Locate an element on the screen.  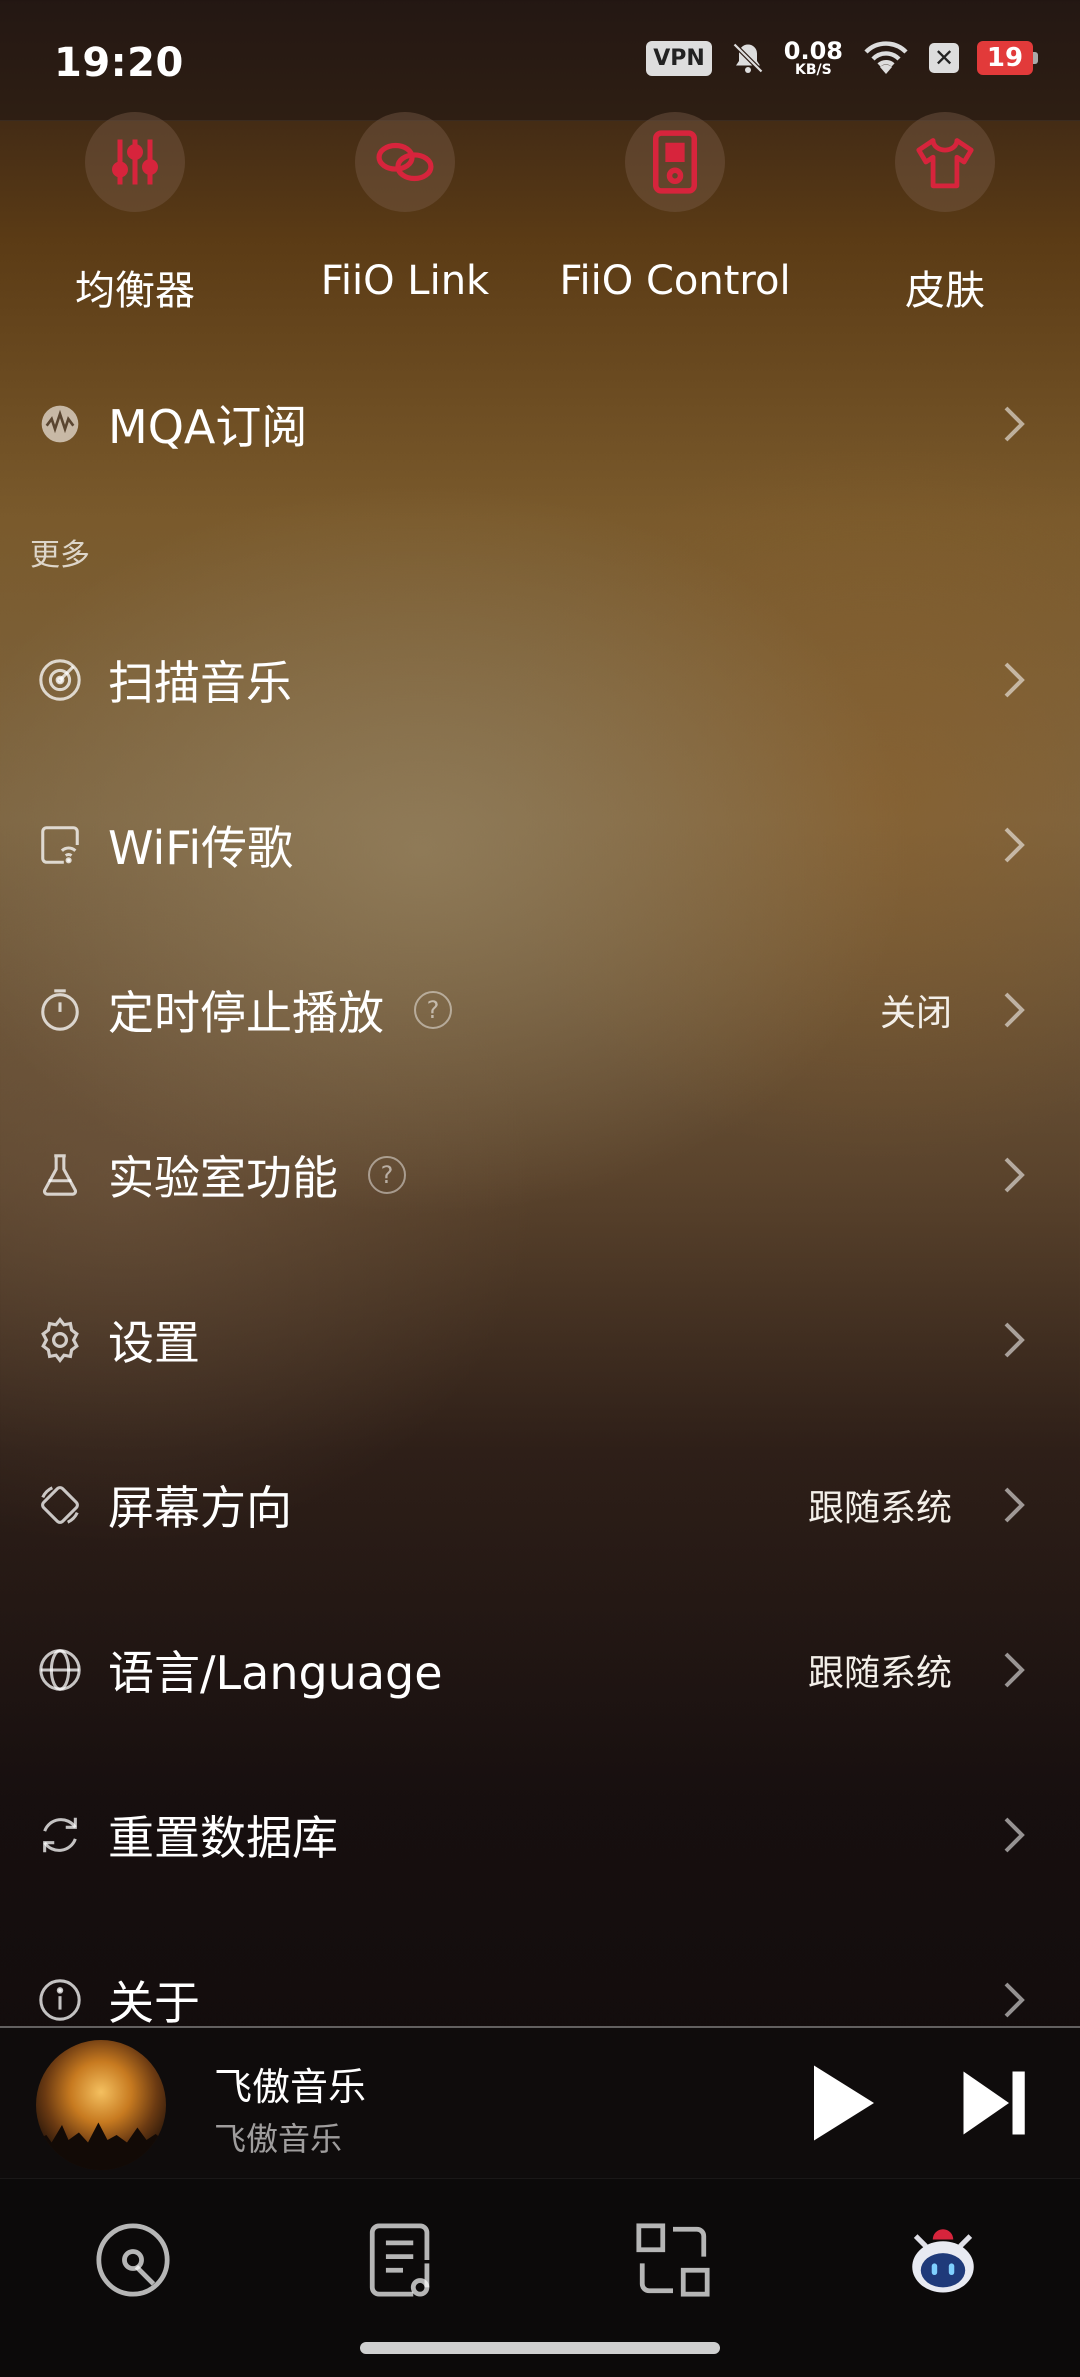
mqa-icon is located at coordinates (60, 424).